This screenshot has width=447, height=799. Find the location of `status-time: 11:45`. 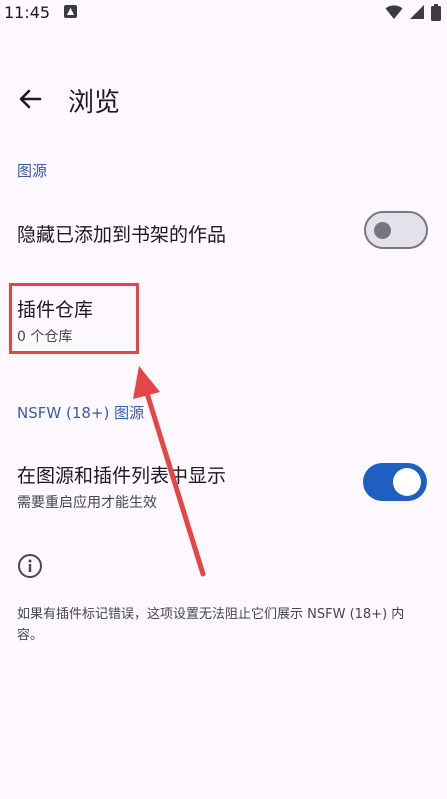

status-time: 11:45 is located at coordinates (27, 12).